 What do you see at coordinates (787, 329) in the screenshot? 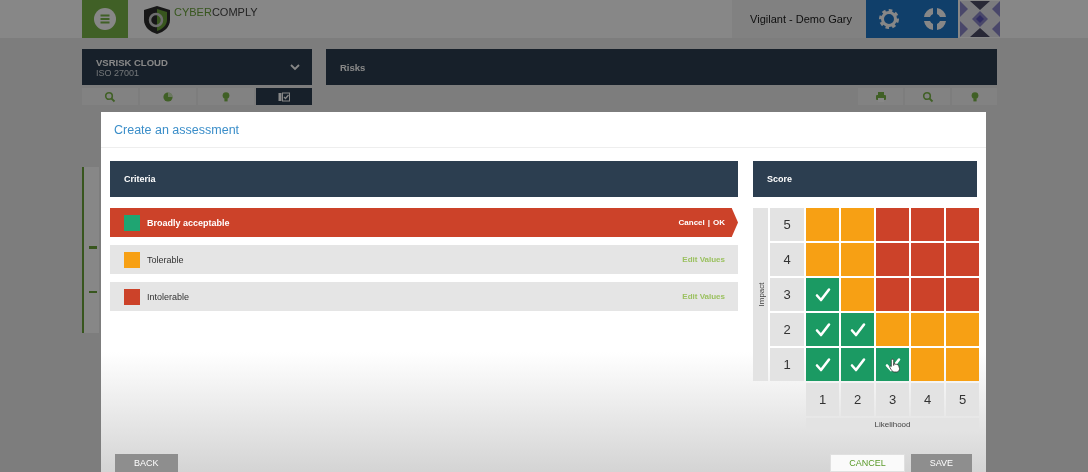
I see `impact-value: 2` at bounding box center [787, 329].